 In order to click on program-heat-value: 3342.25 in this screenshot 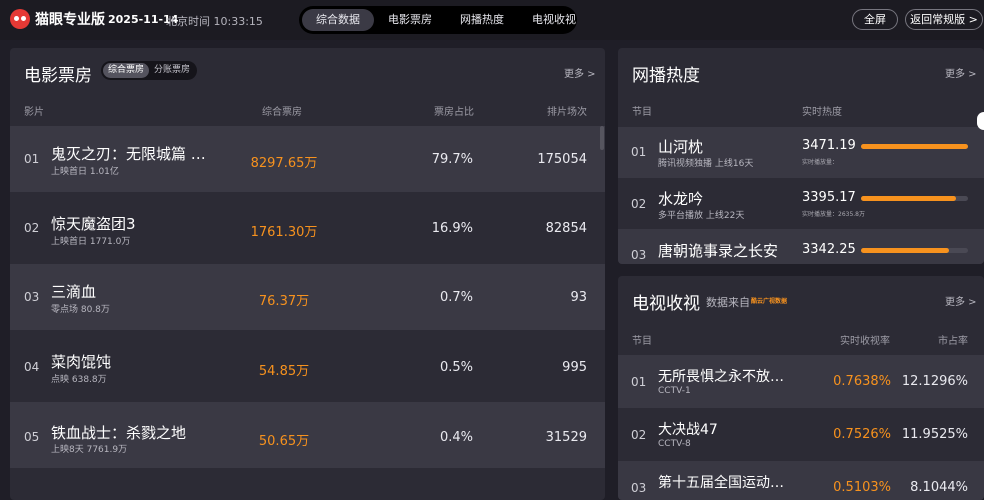, I will do `click(829, 249)`.